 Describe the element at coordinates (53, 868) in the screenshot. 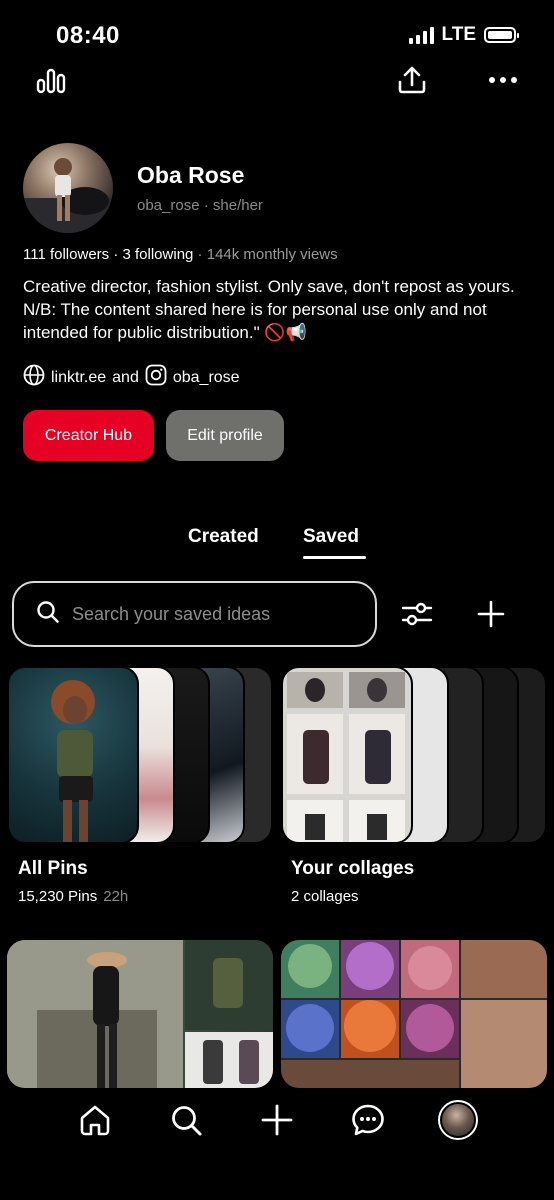

I see `board-title: All Pins` at that location.